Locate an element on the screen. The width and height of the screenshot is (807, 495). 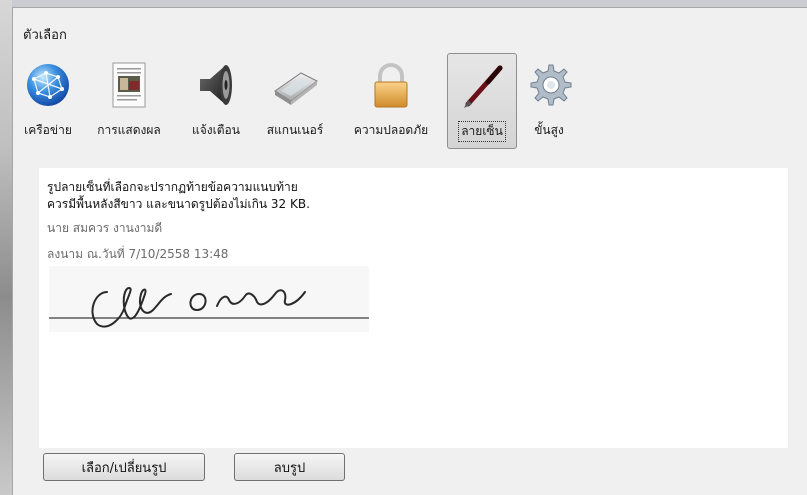
tab-security-label: ความปลอดภัย is located at coordinates (391, 130).